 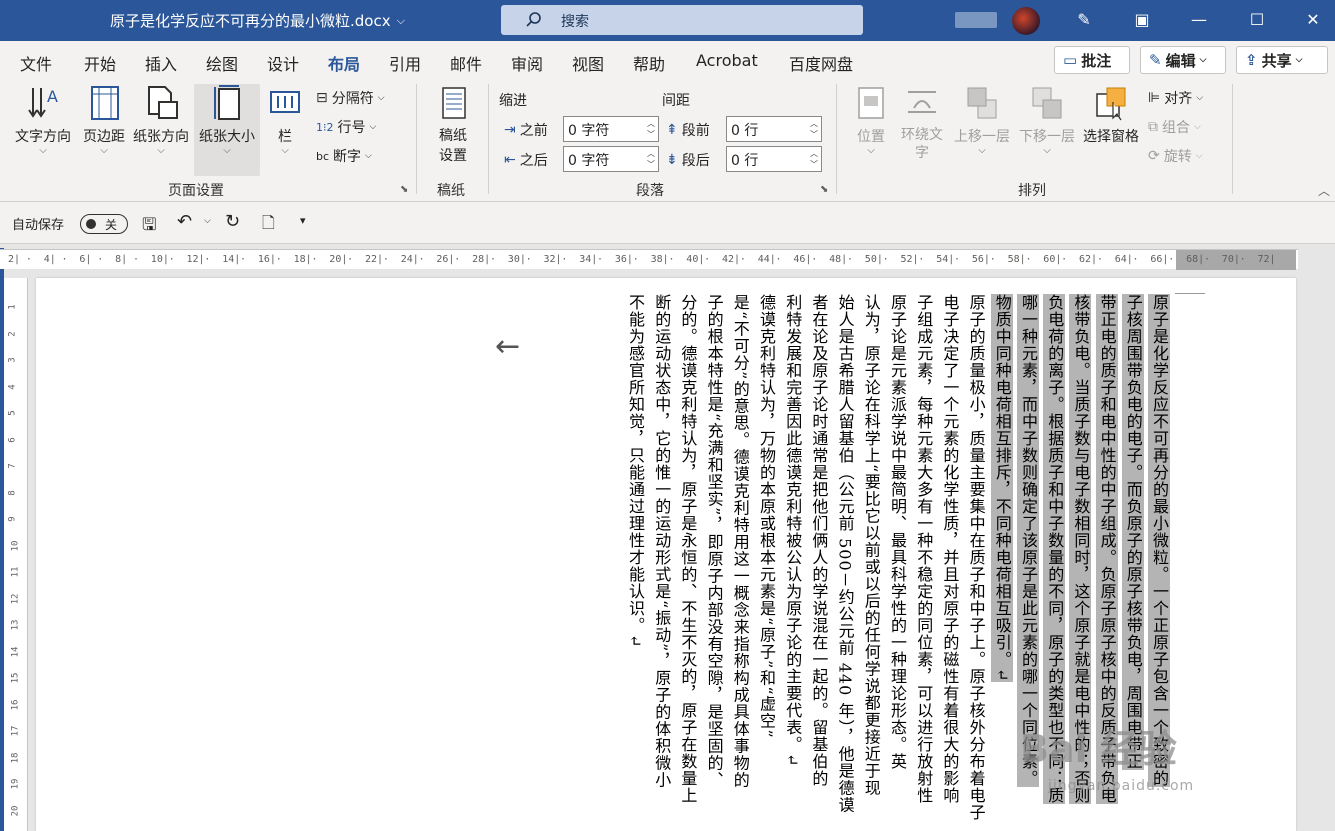 I want to click on ribbon-display-icon: ▣, so click(x=1142, y=20).